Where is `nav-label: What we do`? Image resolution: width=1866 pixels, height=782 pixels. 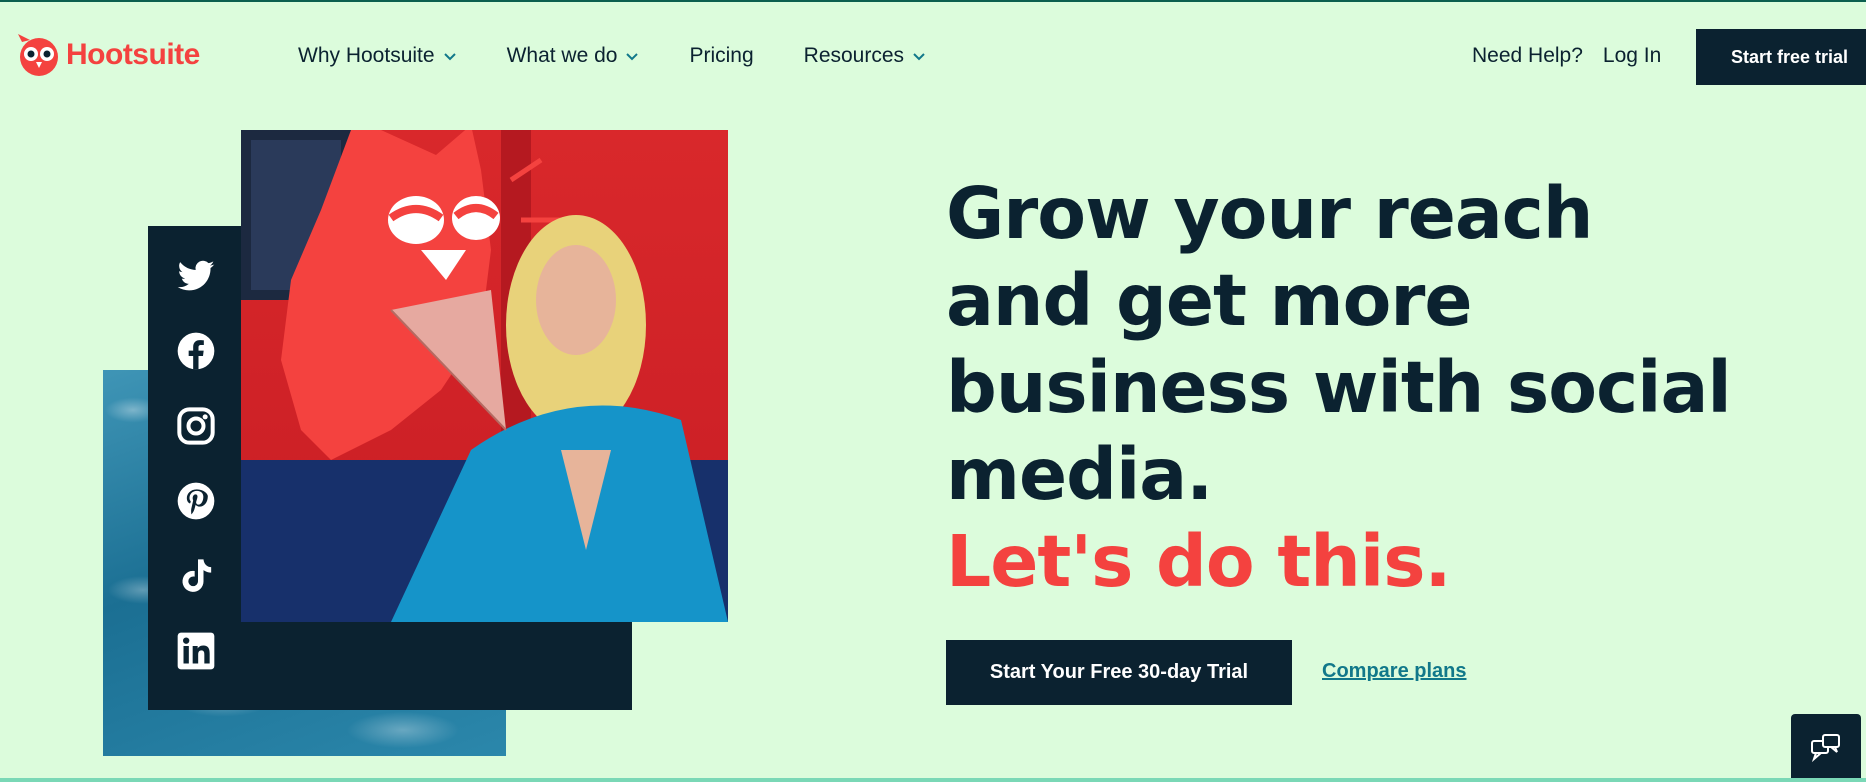 nav-label: What we do is located at coordinates (562, 55).